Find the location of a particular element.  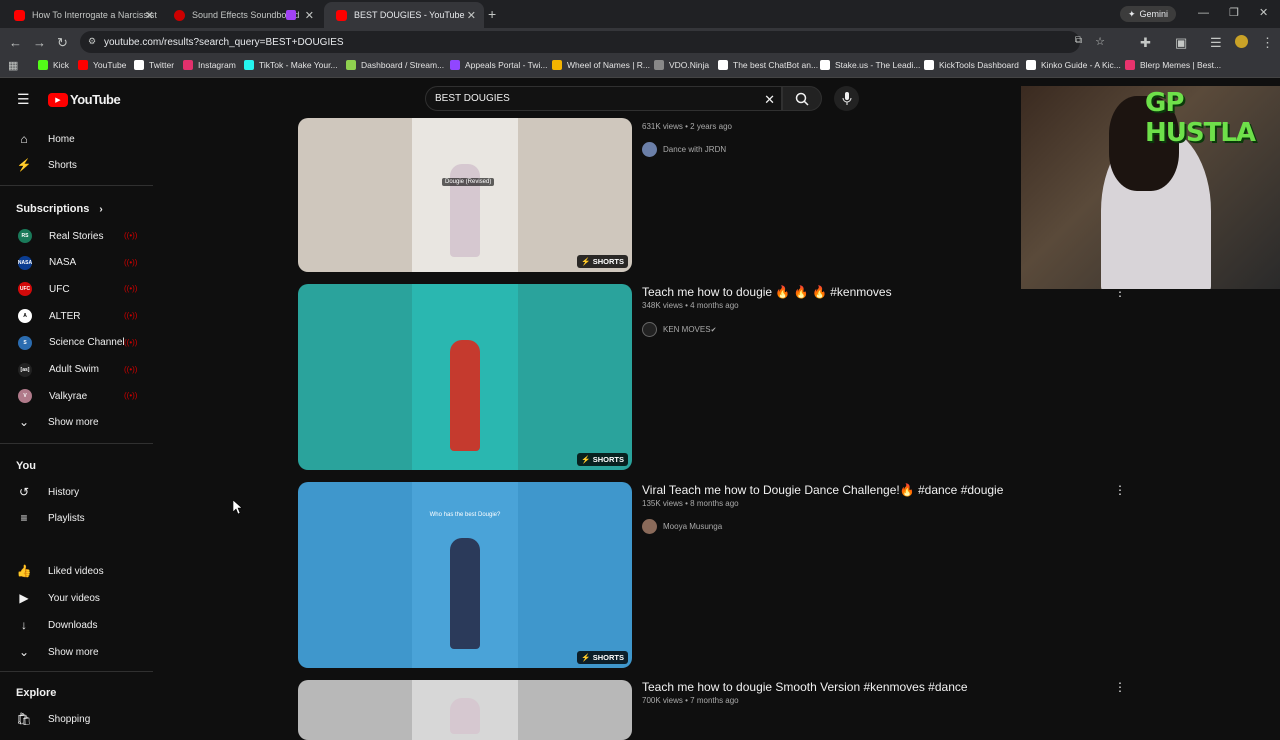

sidebar-item-shopping: 🛍 Shopping is located at coordinates (53, 719).